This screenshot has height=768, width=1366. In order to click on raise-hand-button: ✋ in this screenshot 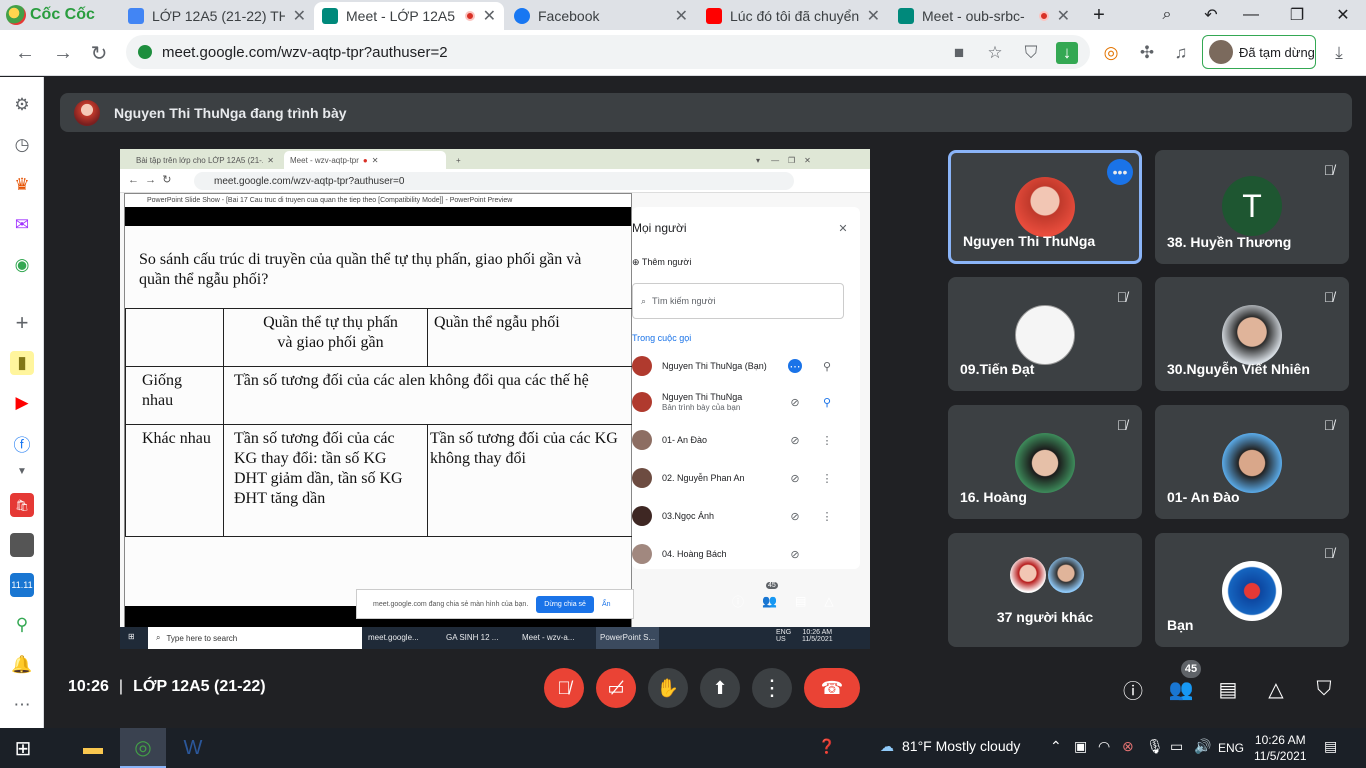, I will do `click(668, 688)`.